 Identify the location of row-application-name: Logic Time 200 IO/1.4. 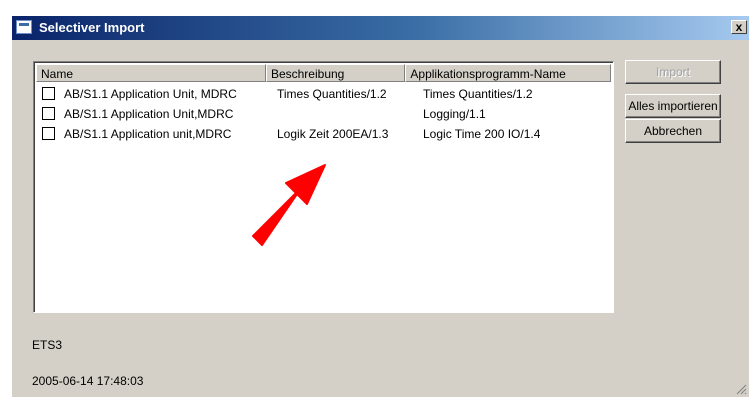
(482, 134).